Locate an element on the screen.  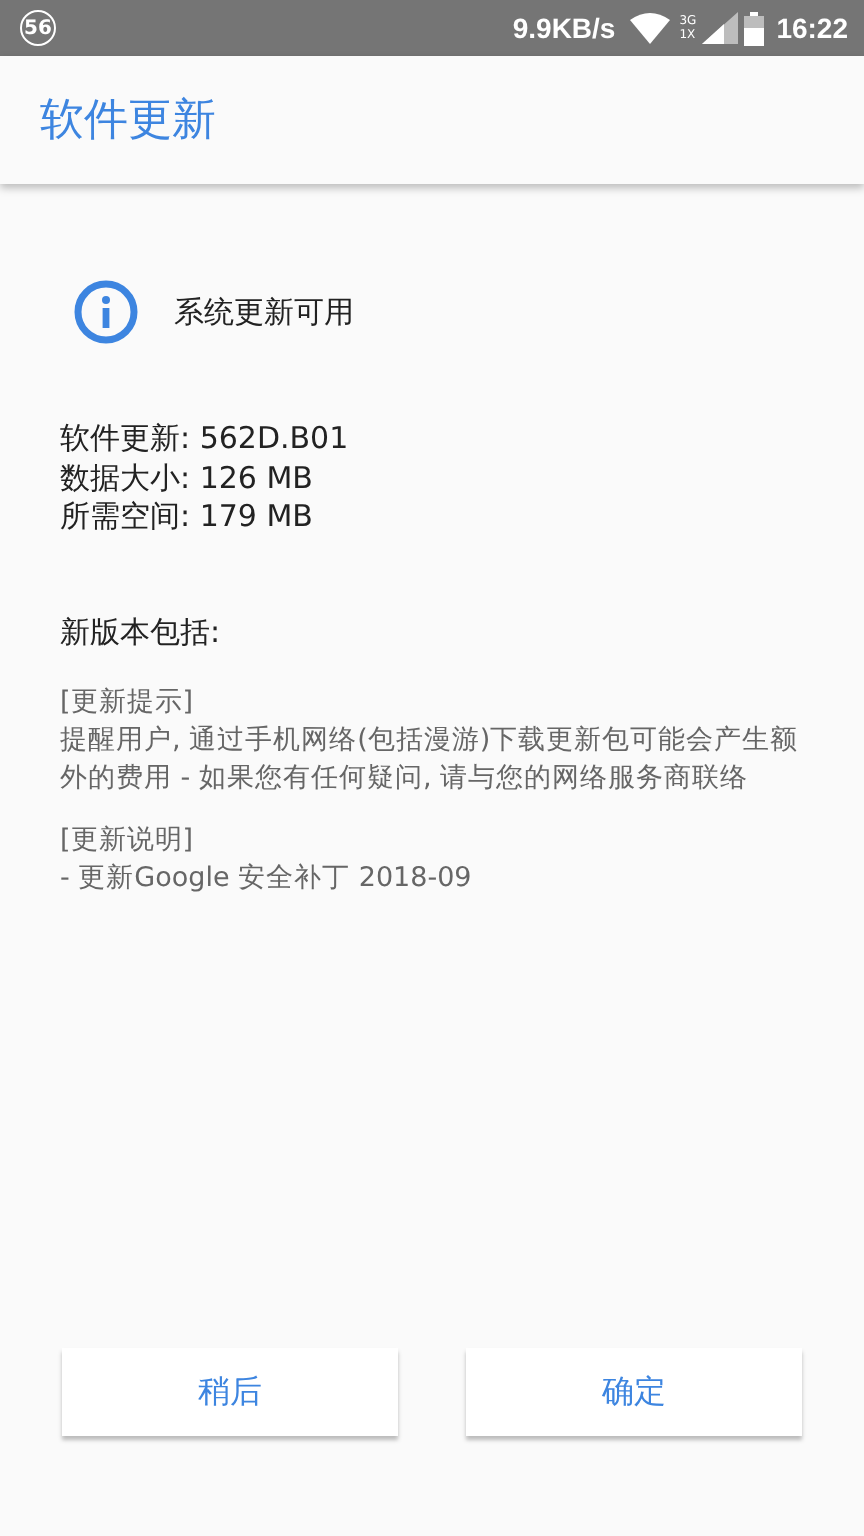
changelog-heading: 新版本包括: is located at coordinates (141, 632).